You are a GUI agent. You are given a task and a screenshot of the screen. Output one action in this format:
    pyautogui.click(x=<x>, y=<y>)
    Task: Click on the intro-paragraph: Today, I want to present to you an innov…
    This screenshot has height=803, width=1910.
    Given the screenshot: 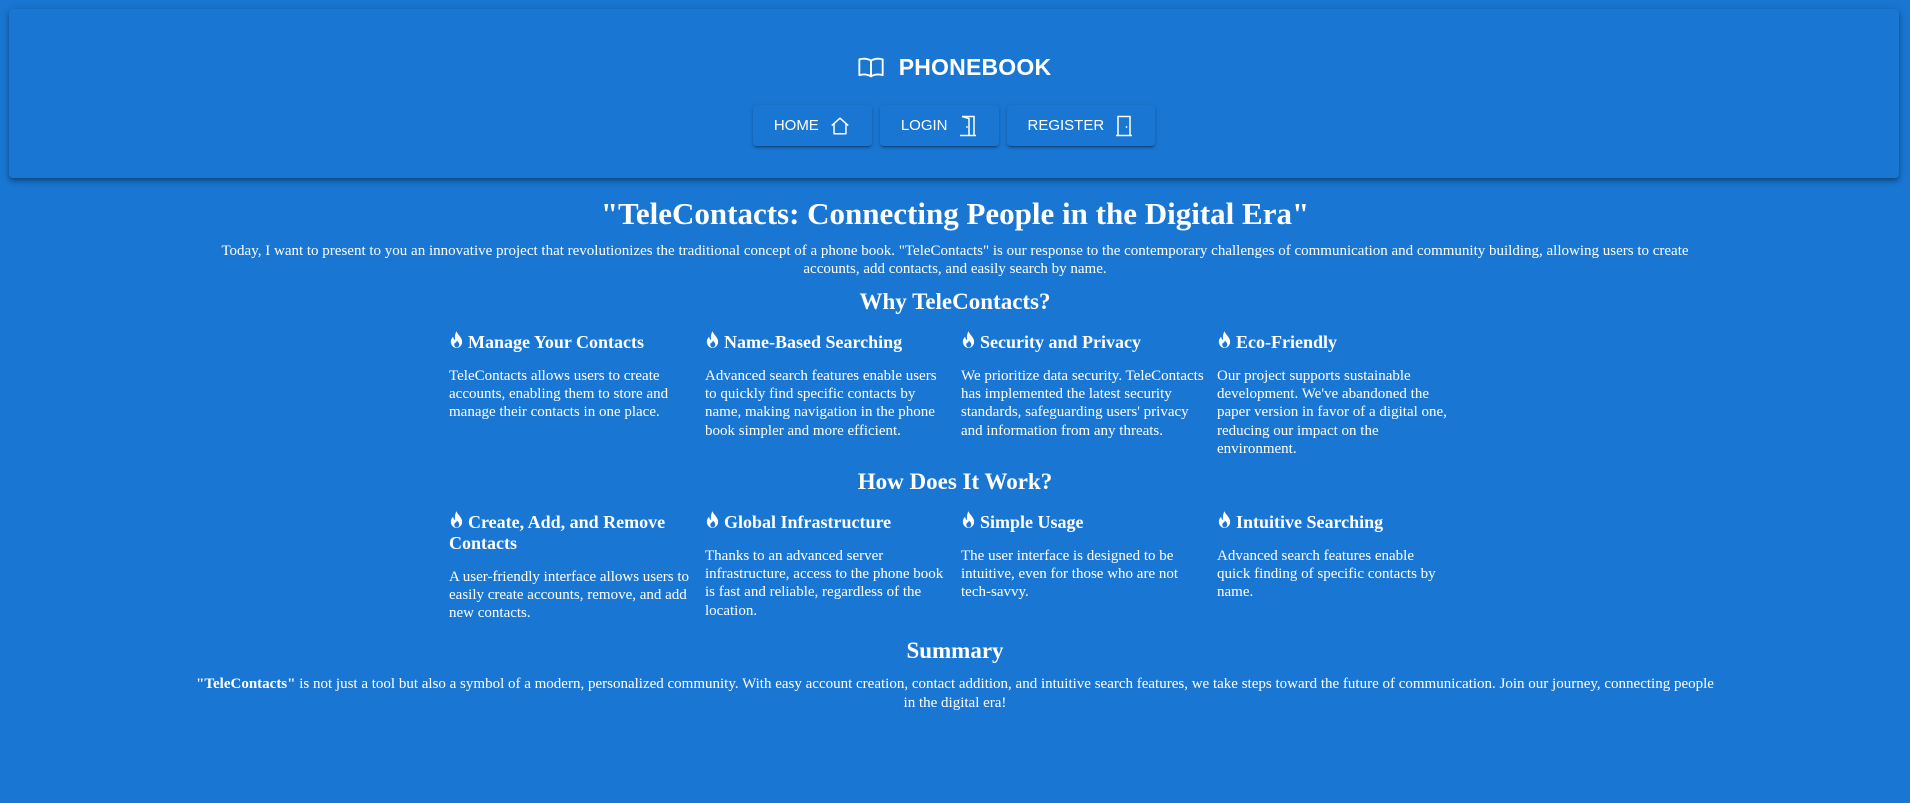 What is the action you would take?
    pyautogui.click(x=955, y=260)
    